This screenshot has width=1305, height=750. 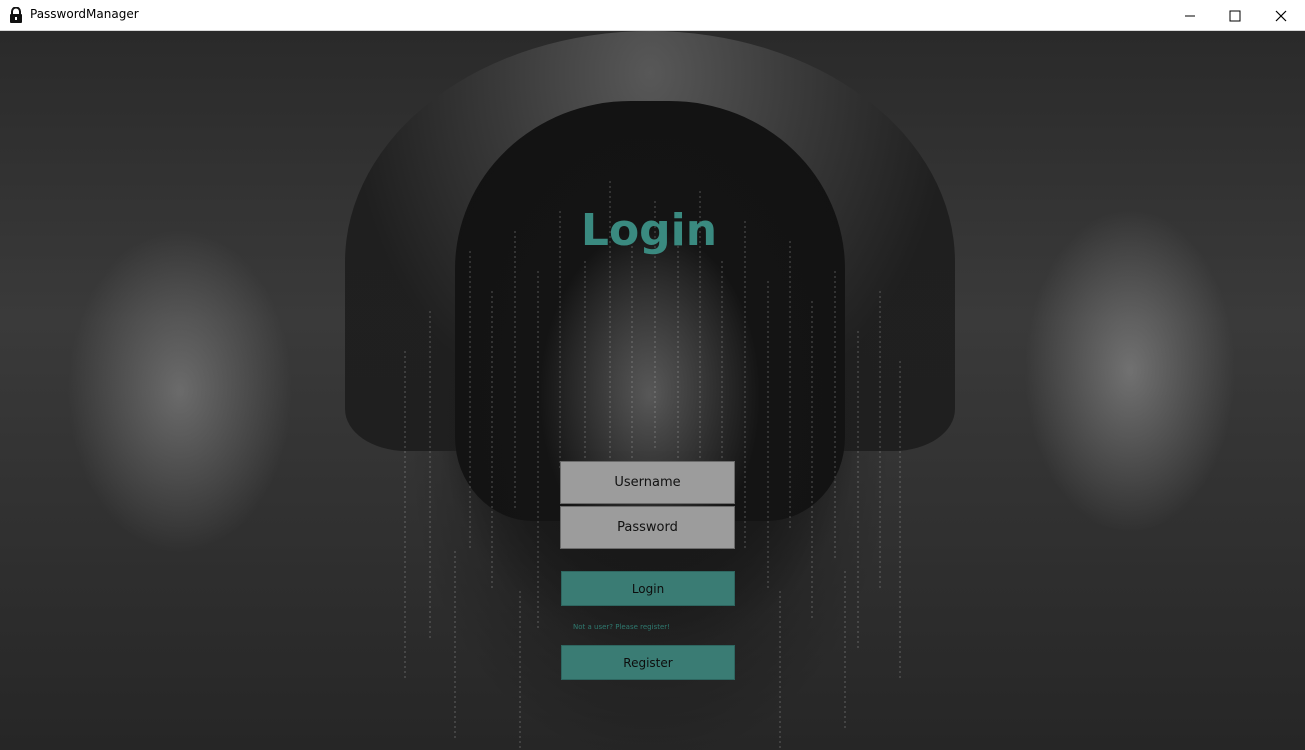 I want to click on maximize-button, so click(x=1235, y=15).